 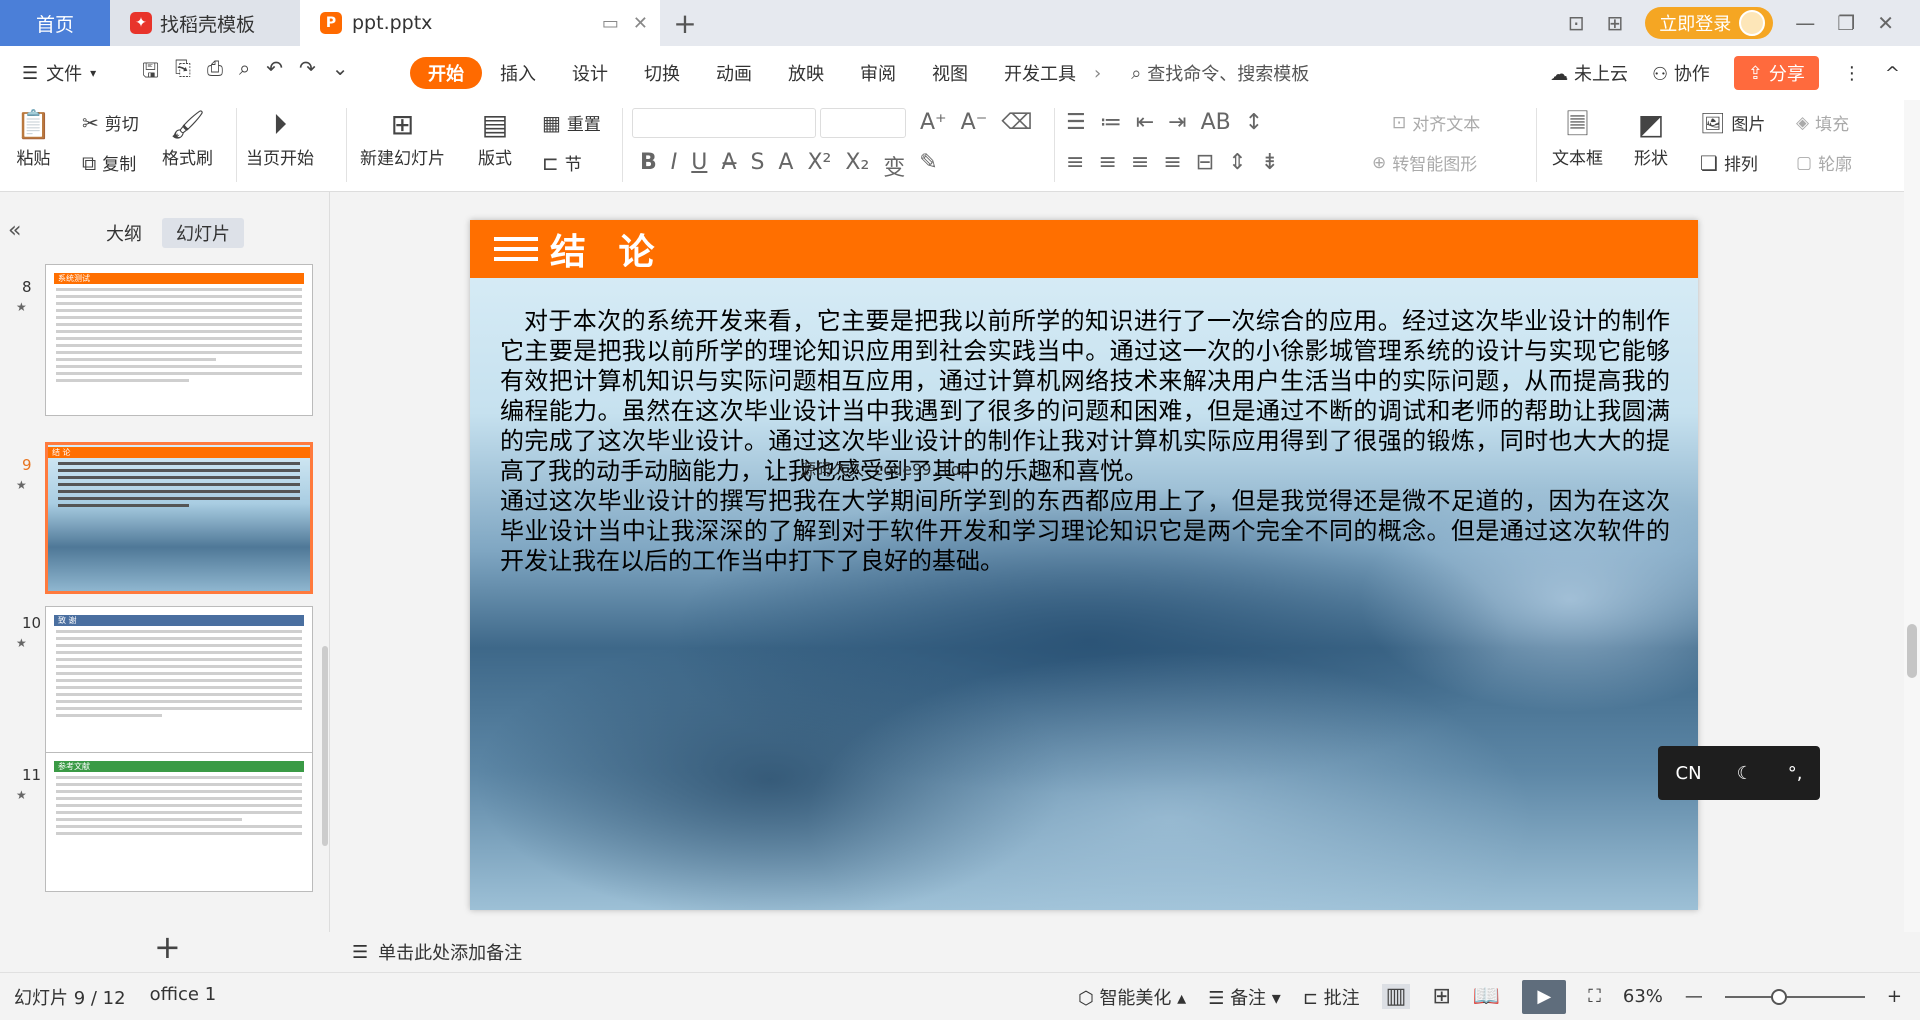 I want to click on more-tabs-icon: ›, so click(x=1097, y=73).